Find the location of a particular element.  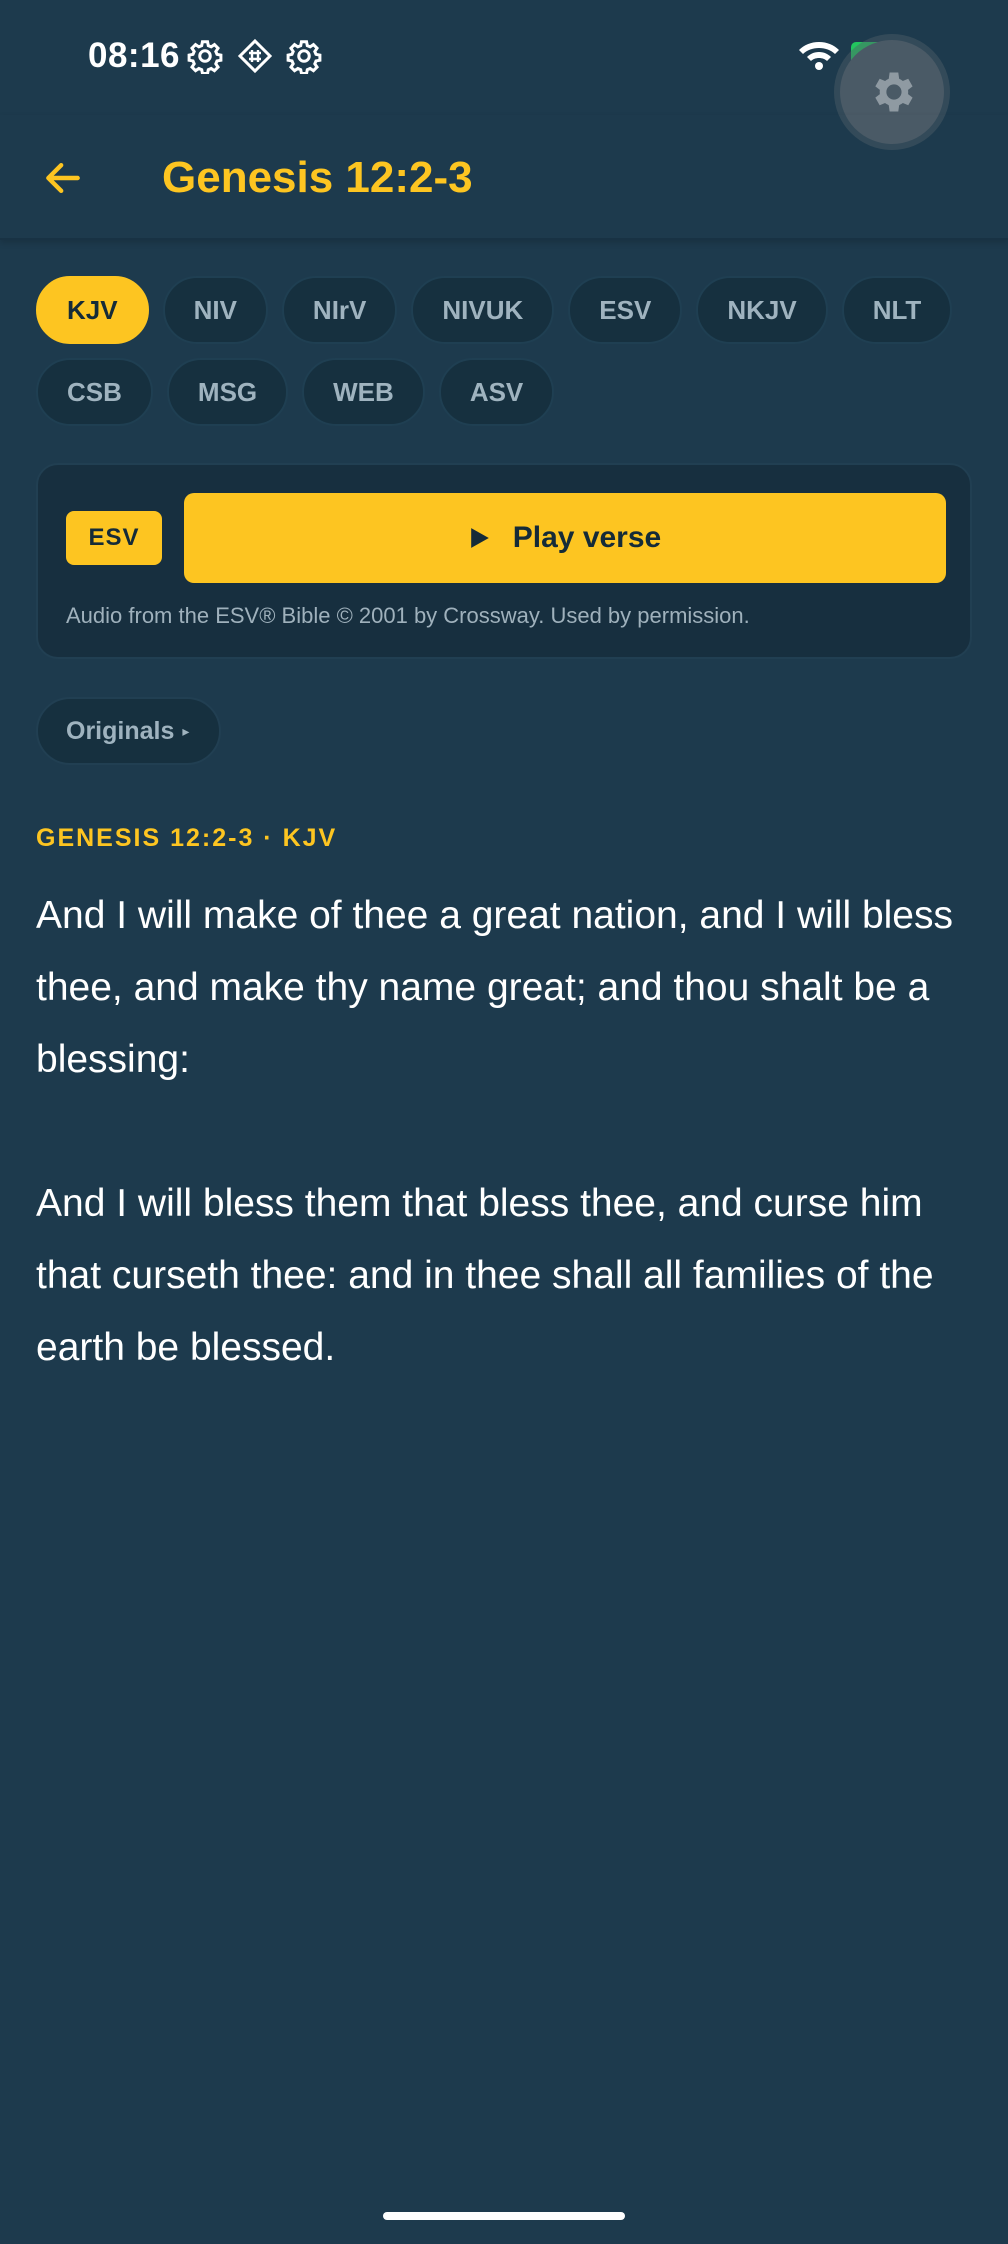

play-verse-button: Play verse is located at coordinates (565, 538).